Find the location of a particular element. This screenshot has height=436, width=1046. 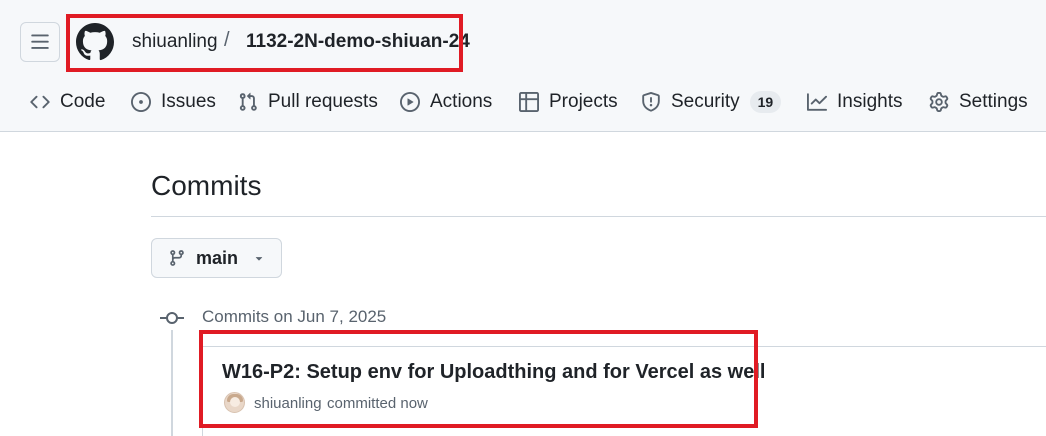

tab-issues: Issues is located at coordinates (173, 102).